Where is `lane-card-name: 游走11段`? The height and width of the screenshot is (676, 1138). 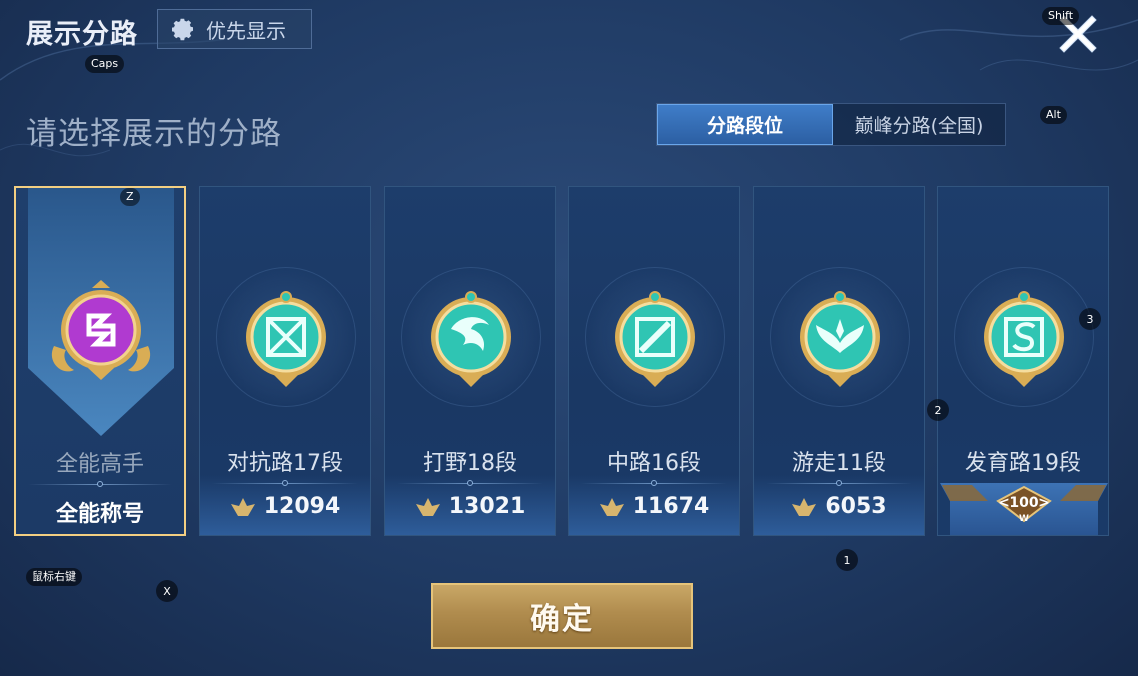 lane-card-name: 游走11段 is located at coordinates (839, 463).